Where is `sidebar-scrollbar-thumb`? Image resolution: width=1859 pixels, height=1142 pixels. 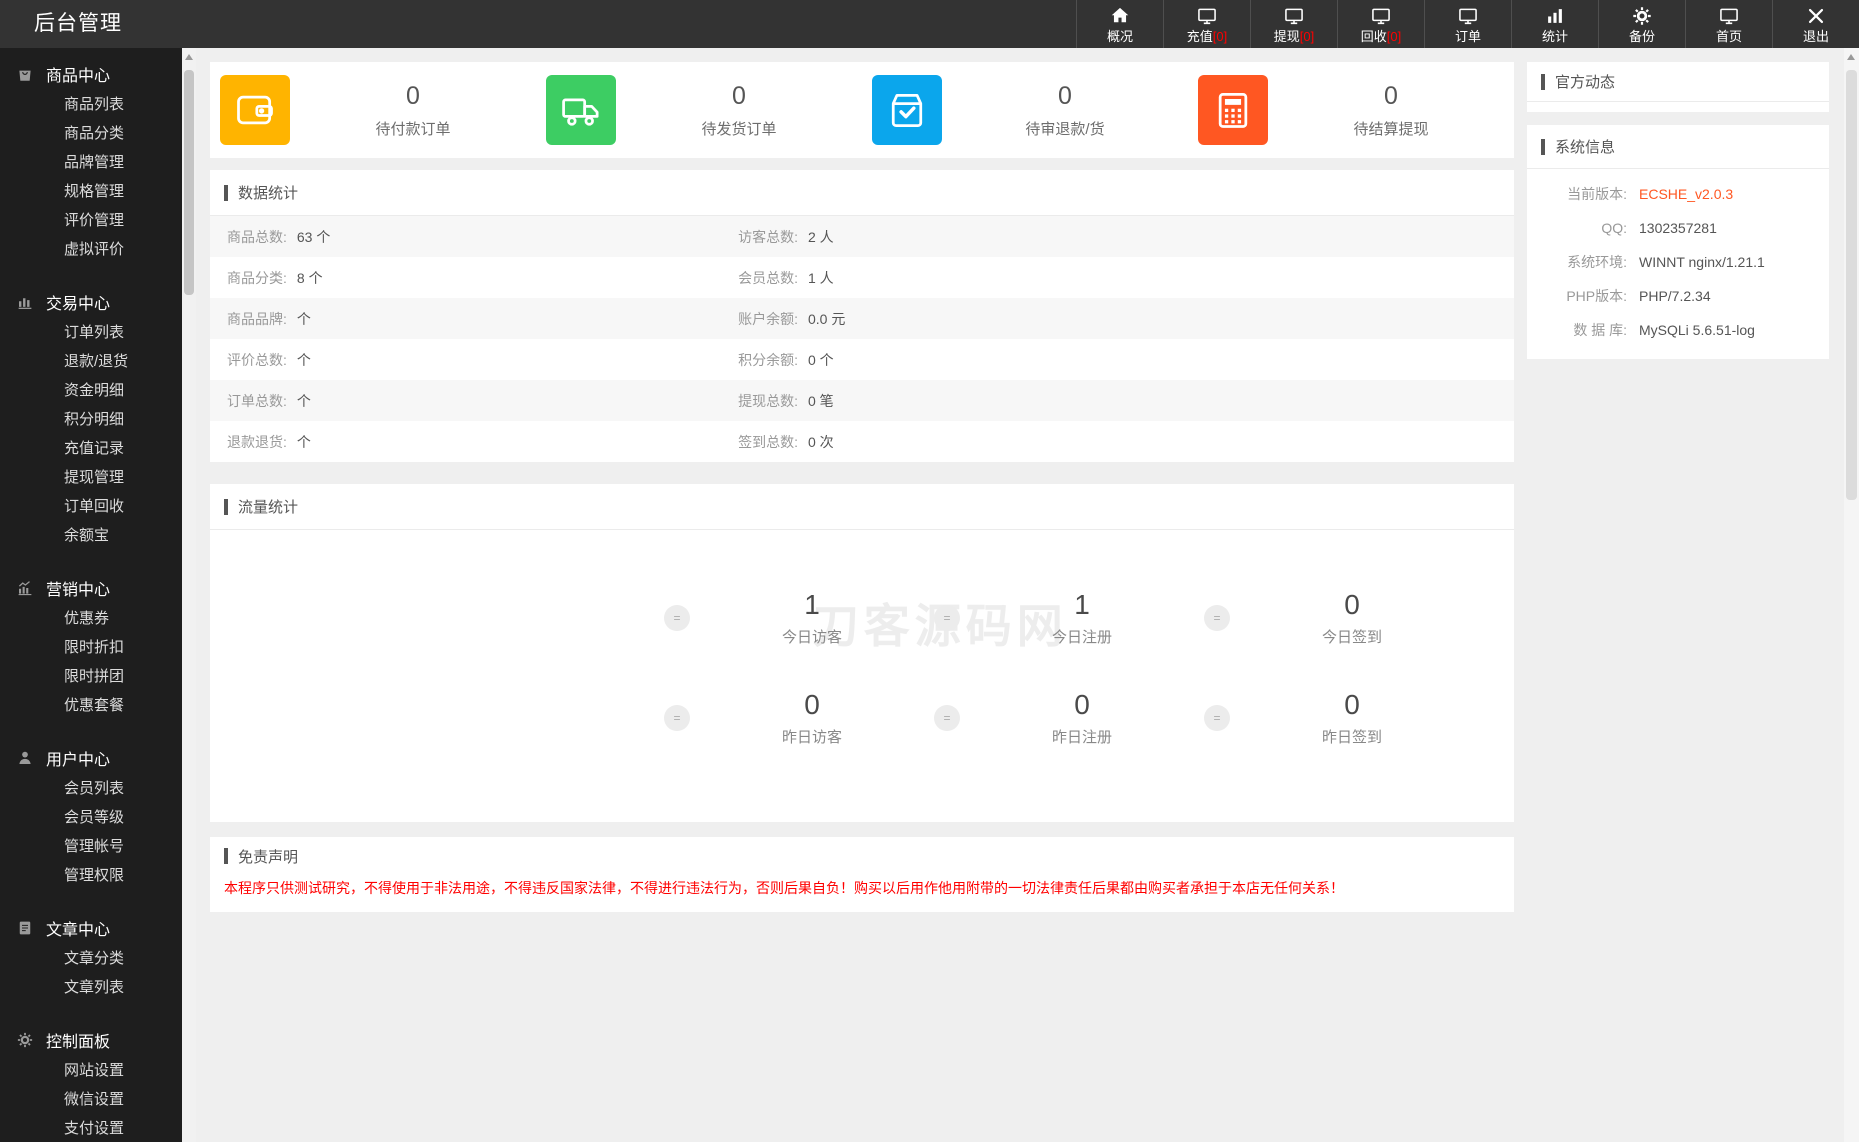
sidebar-scrollbar-thumb is located at coordinates (189, 182).